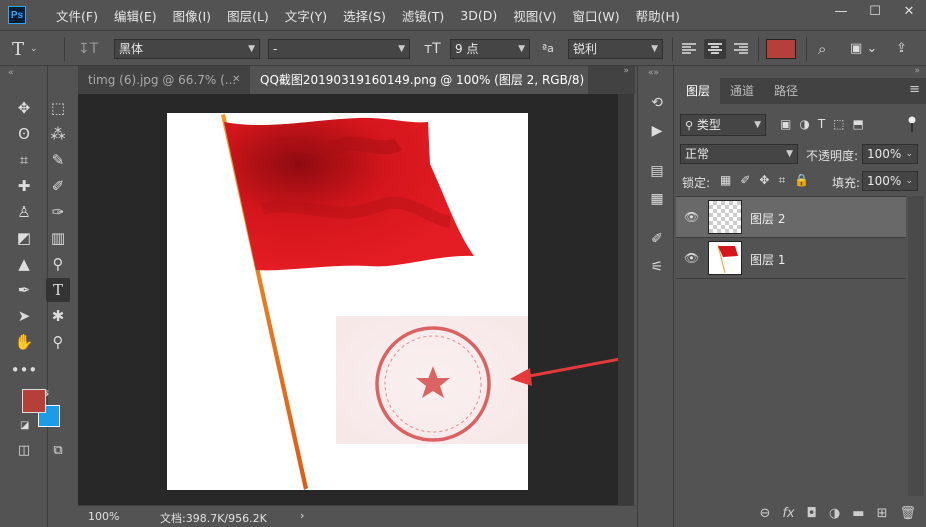  I want to click on marquee-tool-icon: ⬚, so click(58, 108).